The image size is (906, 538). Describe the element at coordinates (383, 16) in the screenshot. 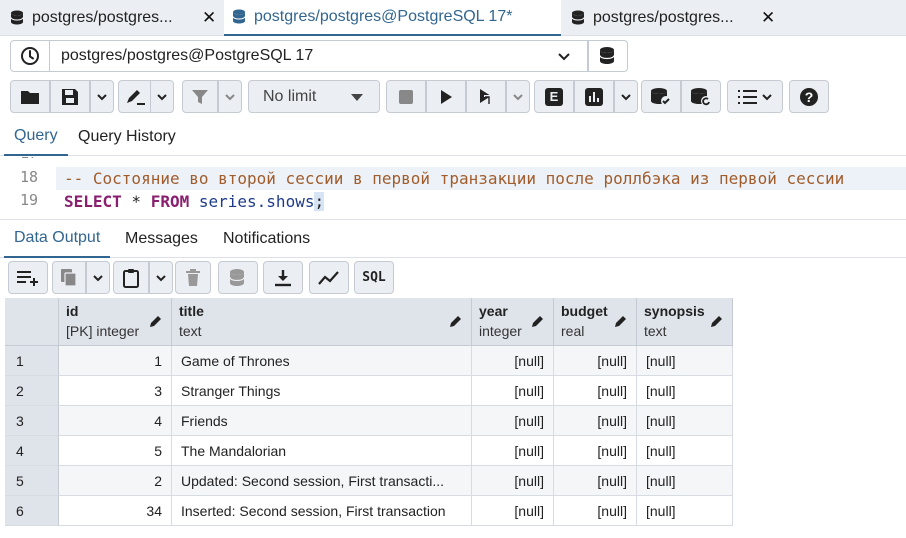

I see `tab-label: postgres/postgres@PostgreSQL 17*` at that location.